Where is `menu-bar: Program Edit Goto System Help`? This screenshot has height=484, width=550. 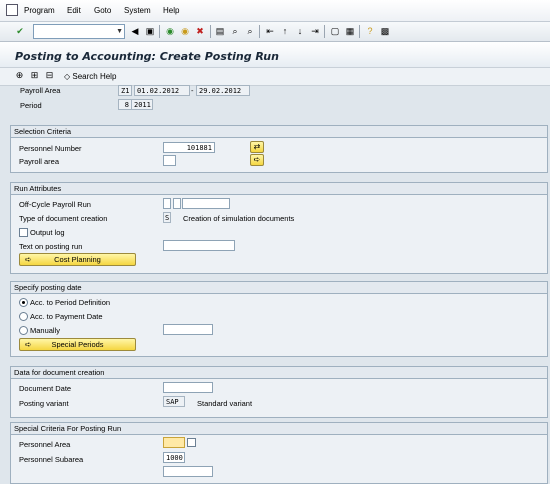 menu-bar: Program Edit Goto System Help is located at coordinates (275, 11).